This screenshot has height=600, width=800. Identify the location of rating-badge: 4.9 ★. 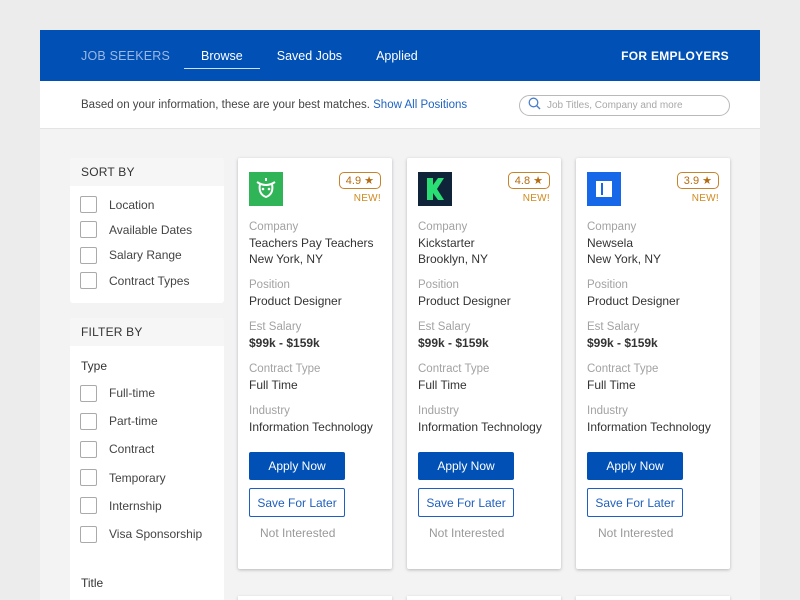
(359, 180).